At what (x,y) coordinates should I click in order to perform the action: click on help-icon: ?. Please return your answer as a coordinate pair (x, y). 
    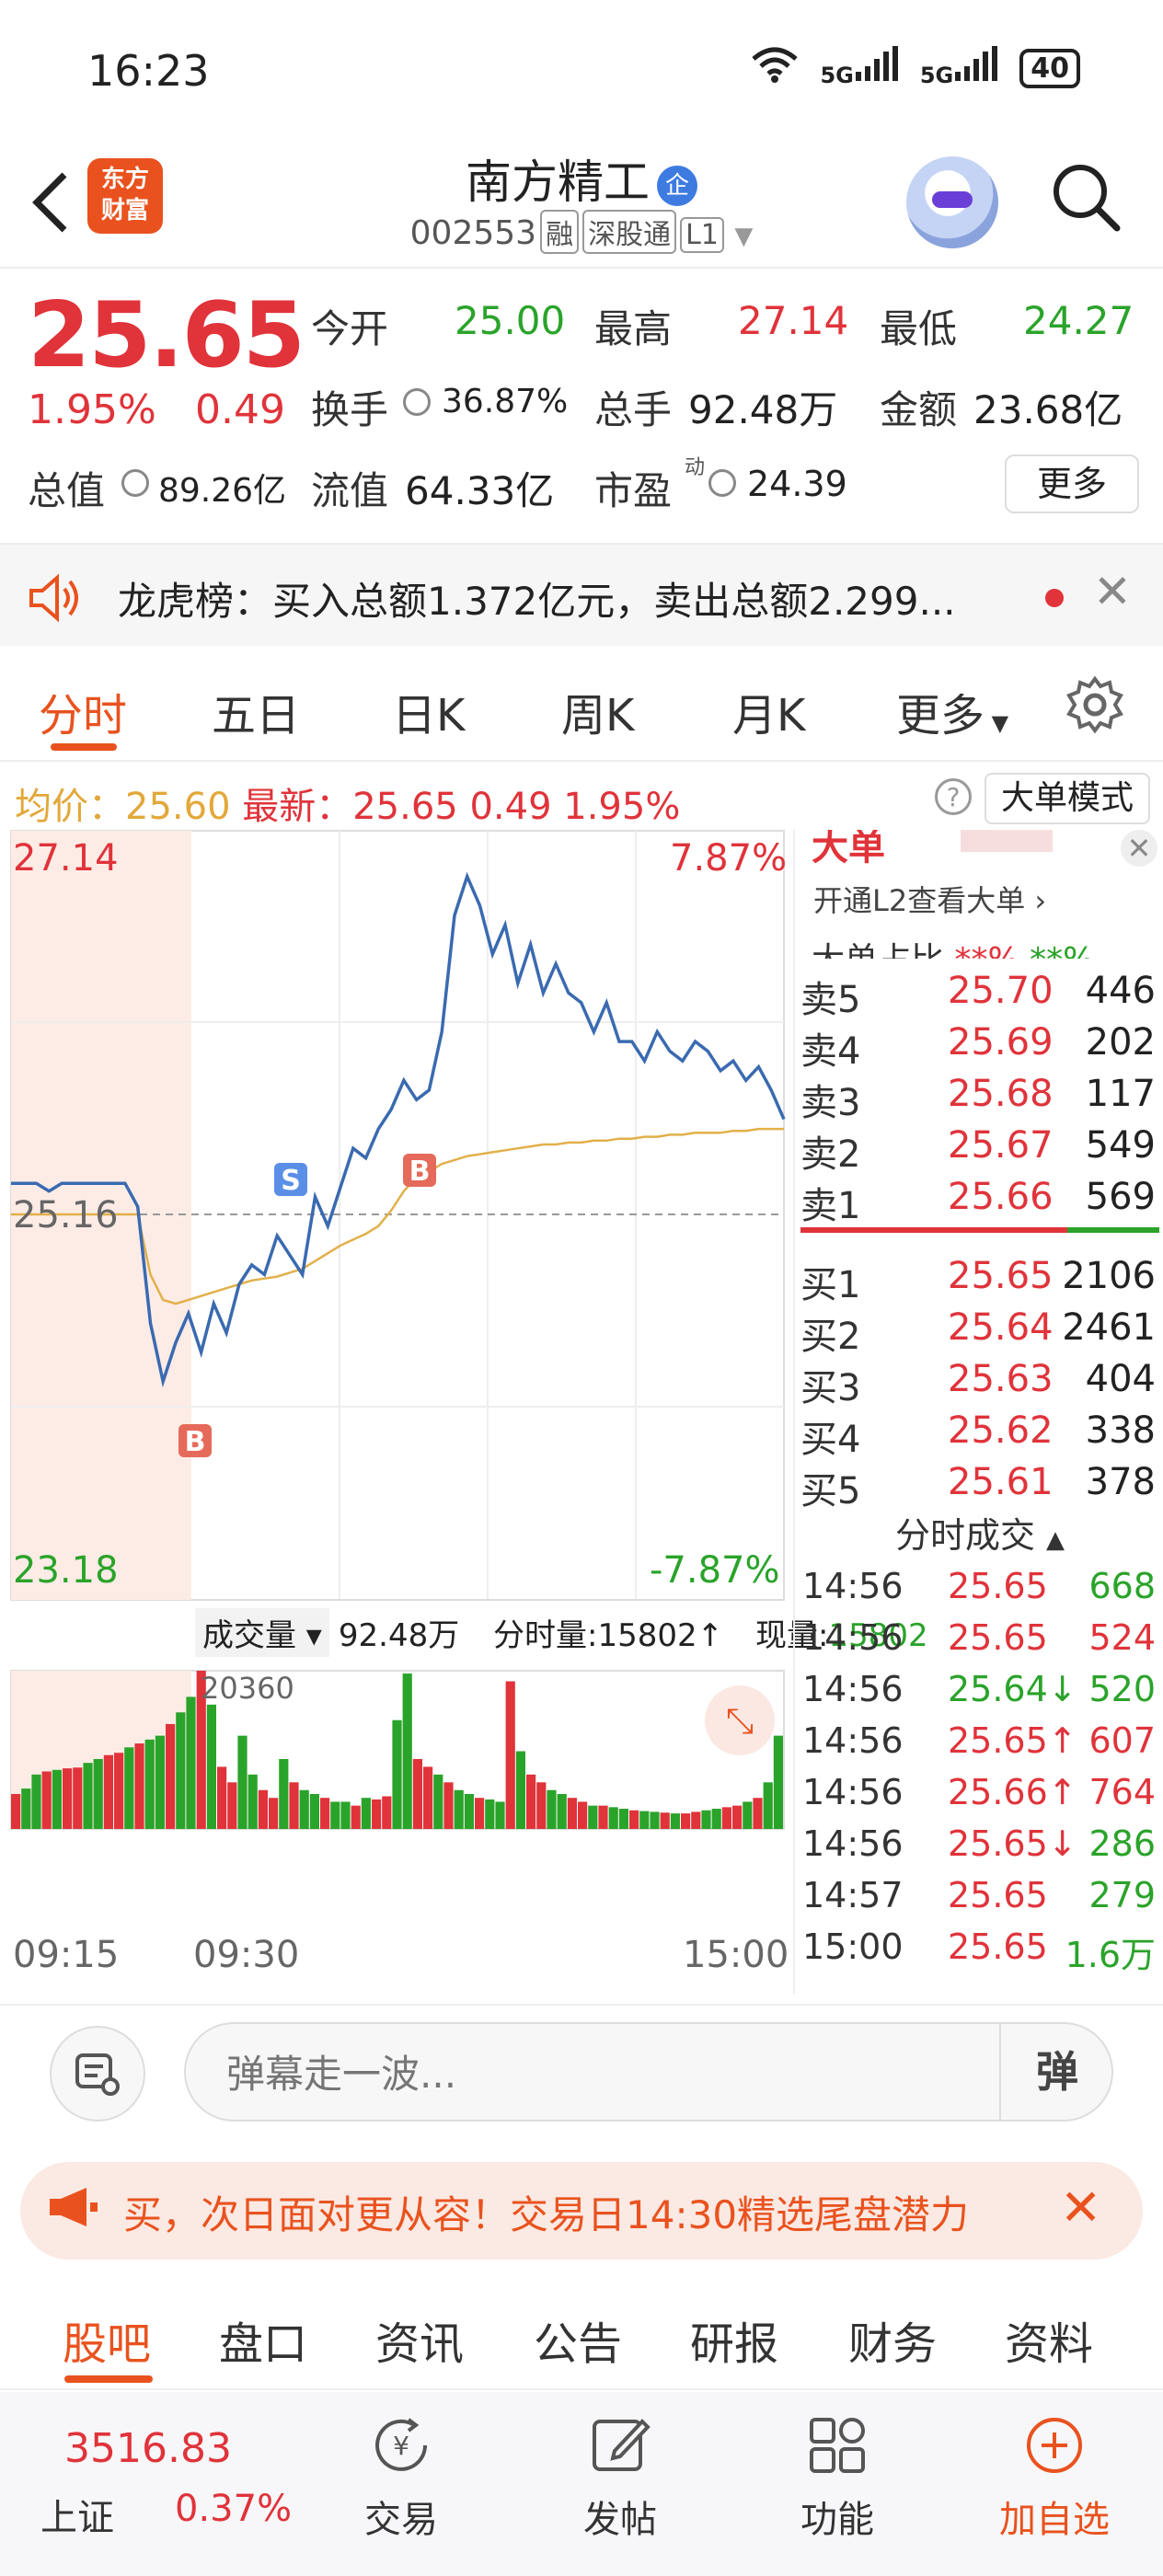
    Looking at the image, I should click on (953, 796).